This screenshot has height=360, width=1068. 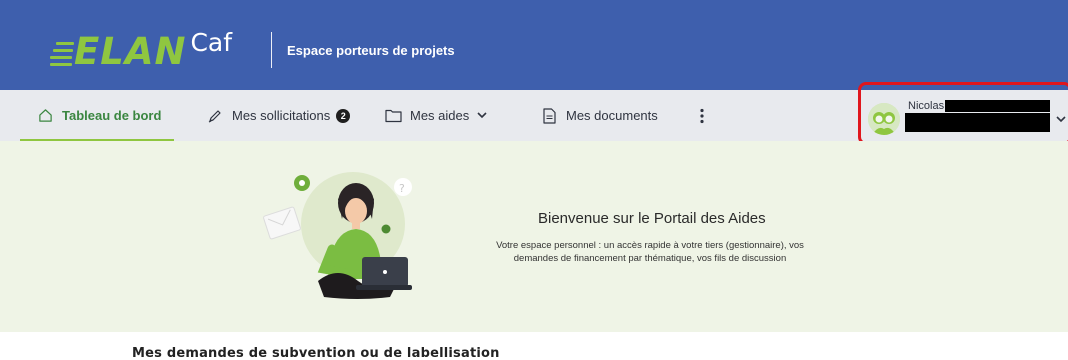 What do you see at coordinates (215, 116) in the screenshot?
I see `pen-icon` at bounding box center [215, 116].